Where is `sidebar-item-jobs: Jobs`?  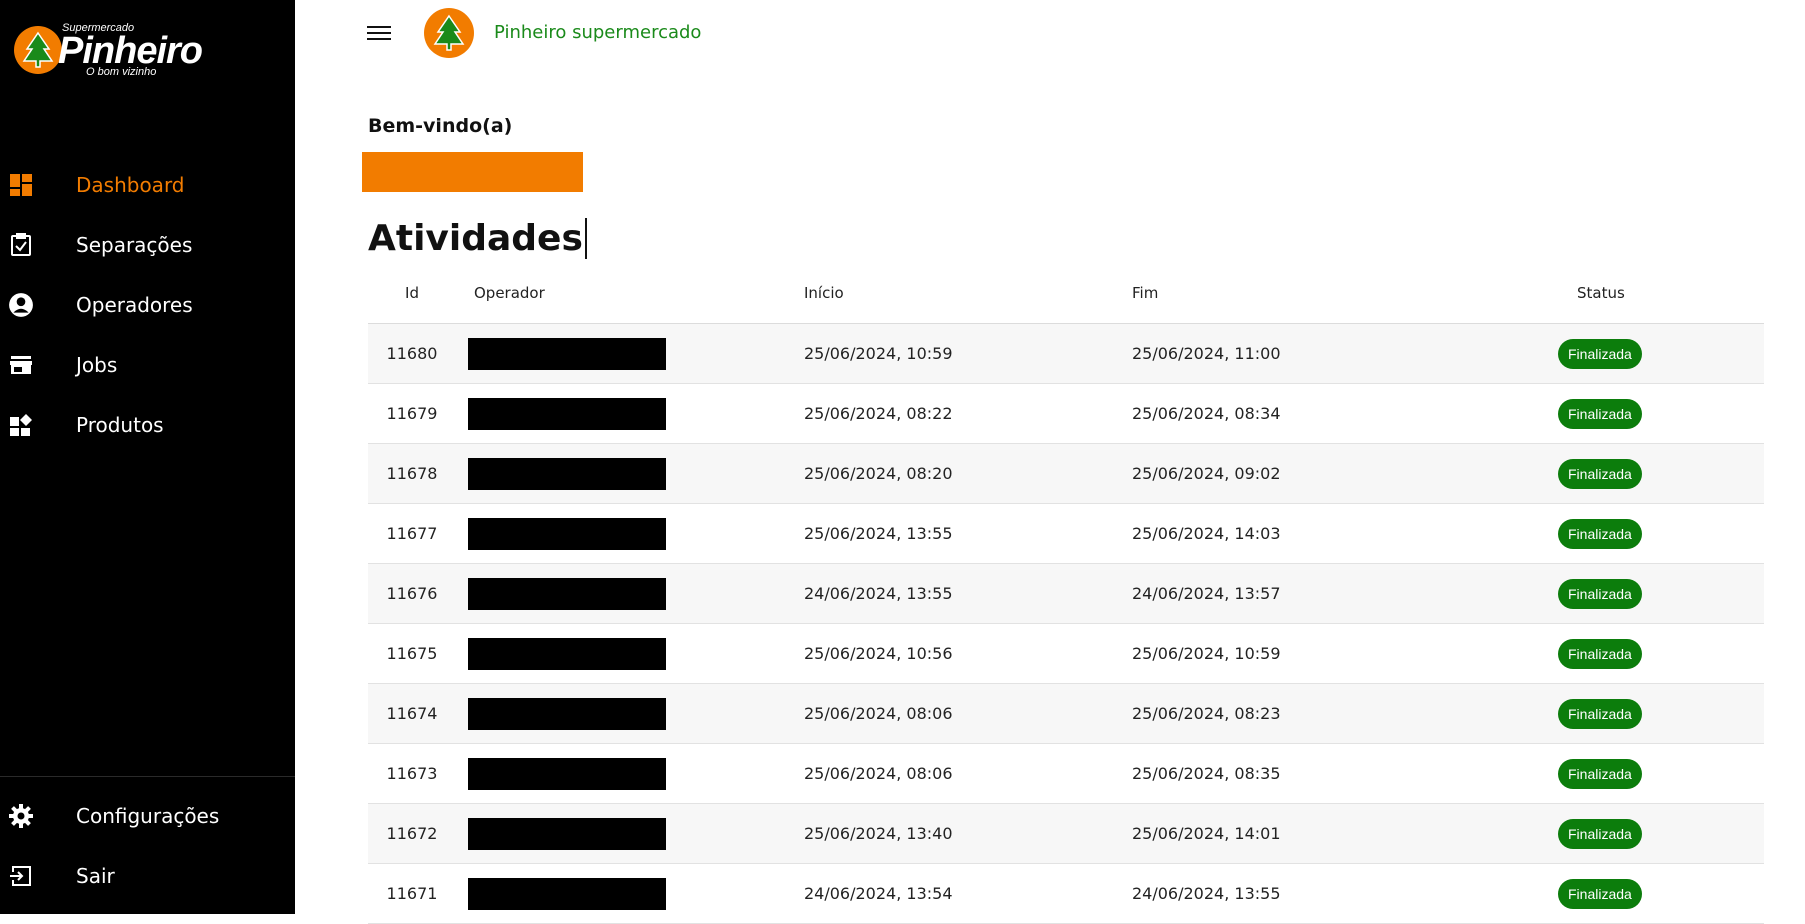
sidebar-item-jobs: Jobs is located at coordinates (147, 365).